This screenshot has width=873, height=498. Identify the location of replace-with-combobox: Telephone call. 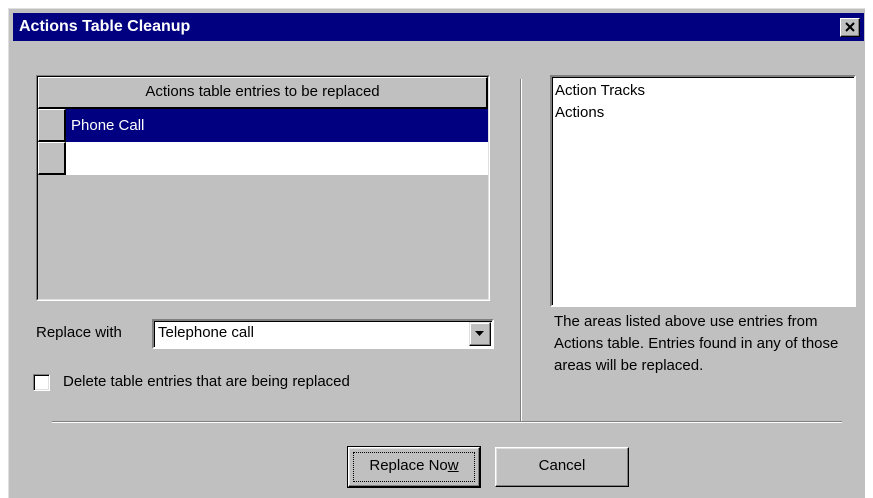
(323, 334).